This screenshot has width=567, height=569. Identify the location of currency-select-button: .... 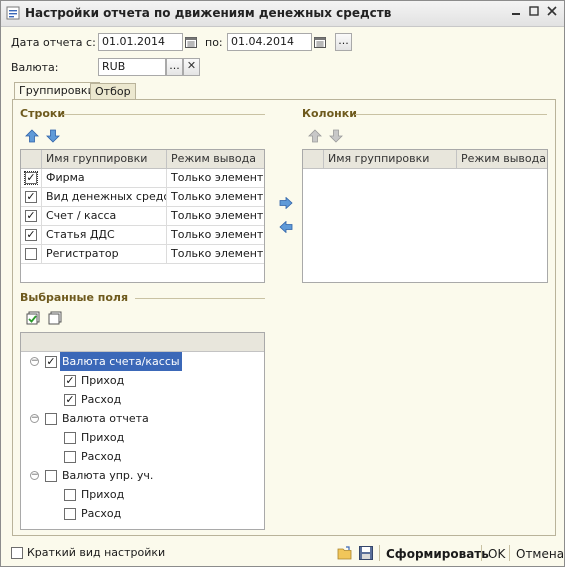
(174, 67).